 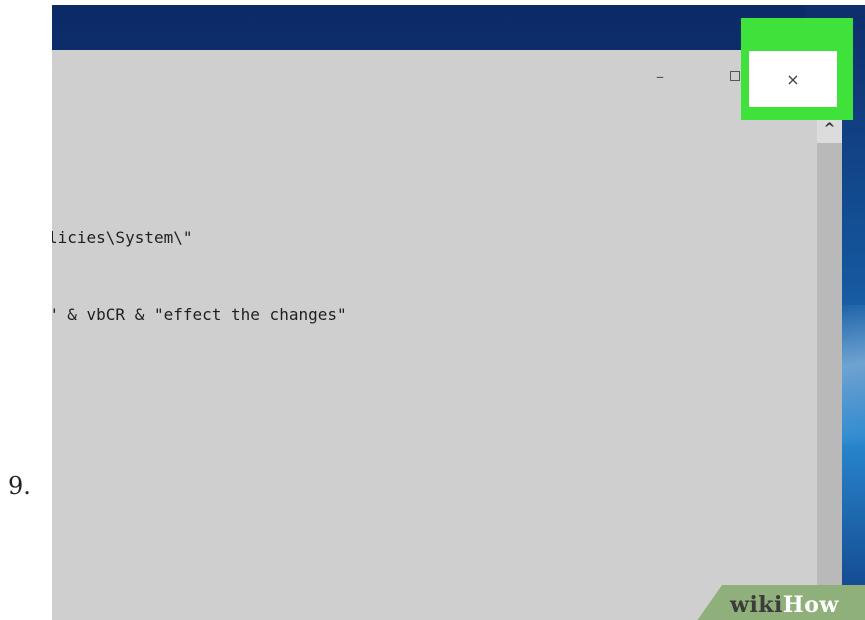 I want to click on minimize-icon: –, so click(x=660, y=76).